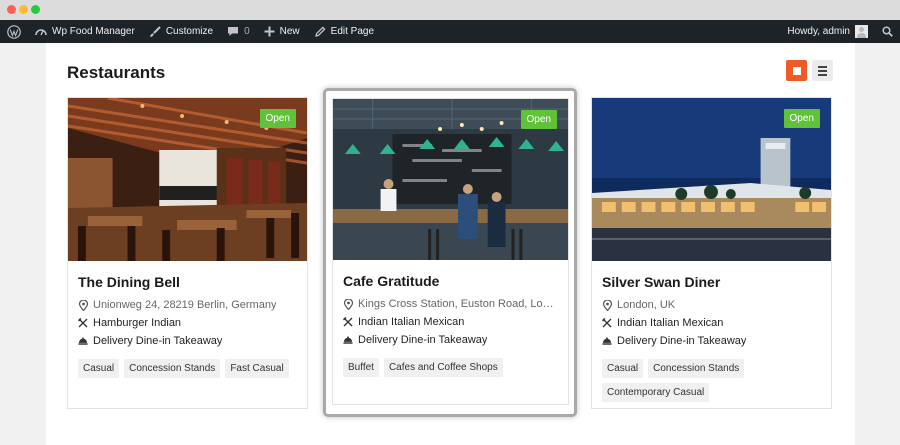 This screenshot has height=445, width=900. Describe the element at coordinates (247, 31) in the screenshot. I see `comments-count: 0` at that location.